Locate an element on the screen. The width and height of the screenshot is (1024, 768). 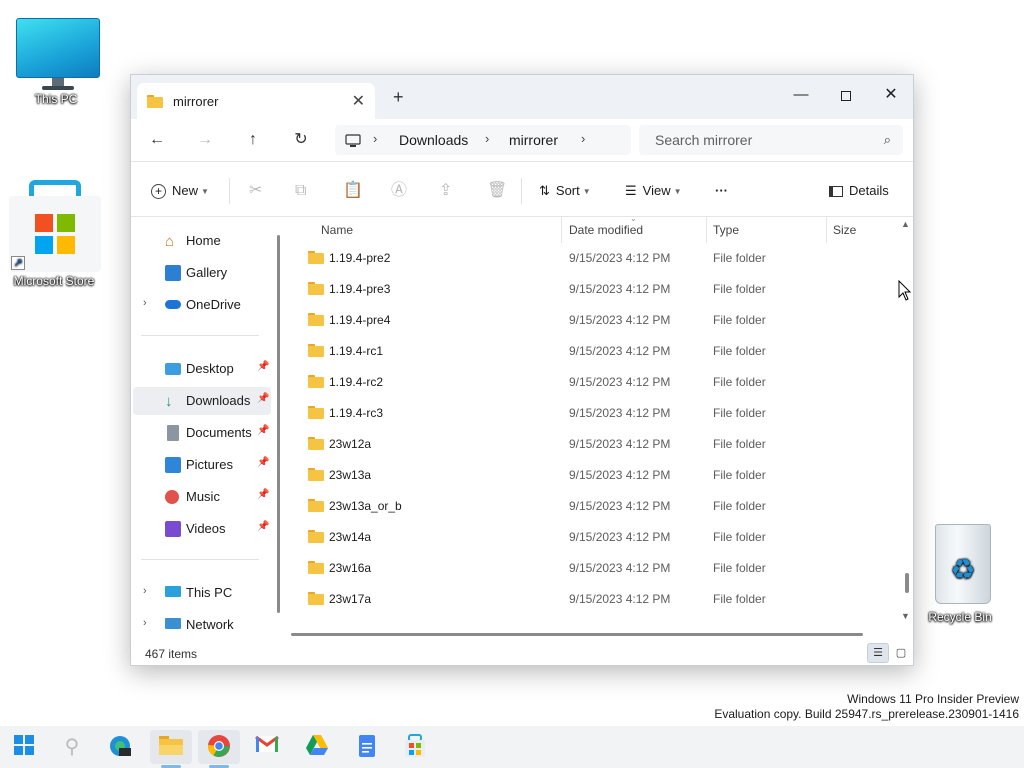
details-pane-button: Details is located at coordinates (859, 191).